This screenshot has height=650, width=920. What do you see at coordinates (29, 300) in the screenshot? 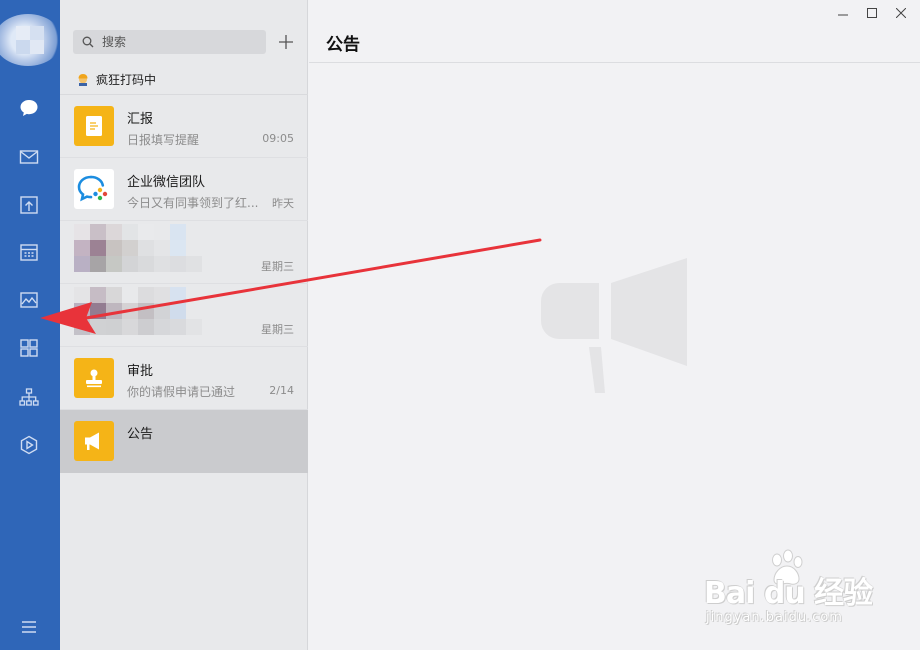
I see `image-icon` at bounding box center [29, 300].